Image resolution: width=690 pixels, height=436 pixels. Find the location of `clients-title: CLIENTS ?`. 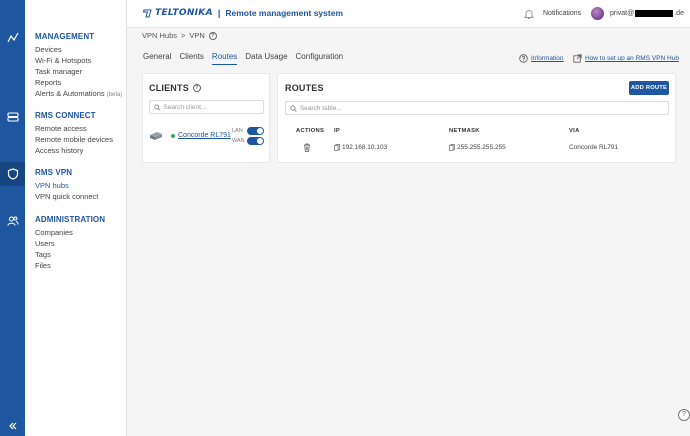

clients-title: CLIENTS ? is located at coordinates (175, 88).